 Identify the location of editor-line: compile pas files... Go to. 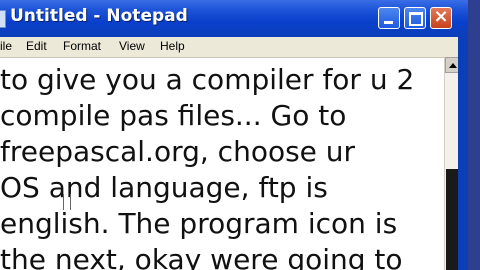
(173, 115).